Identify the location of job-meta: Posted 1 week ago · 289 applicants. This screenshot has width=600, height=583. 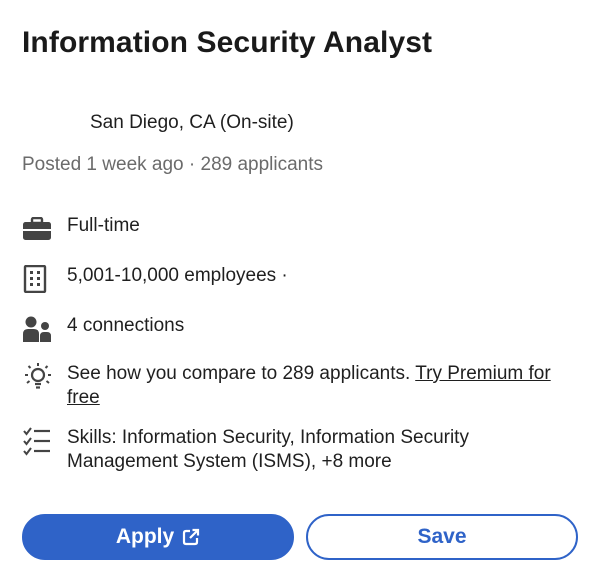
(173, 164).